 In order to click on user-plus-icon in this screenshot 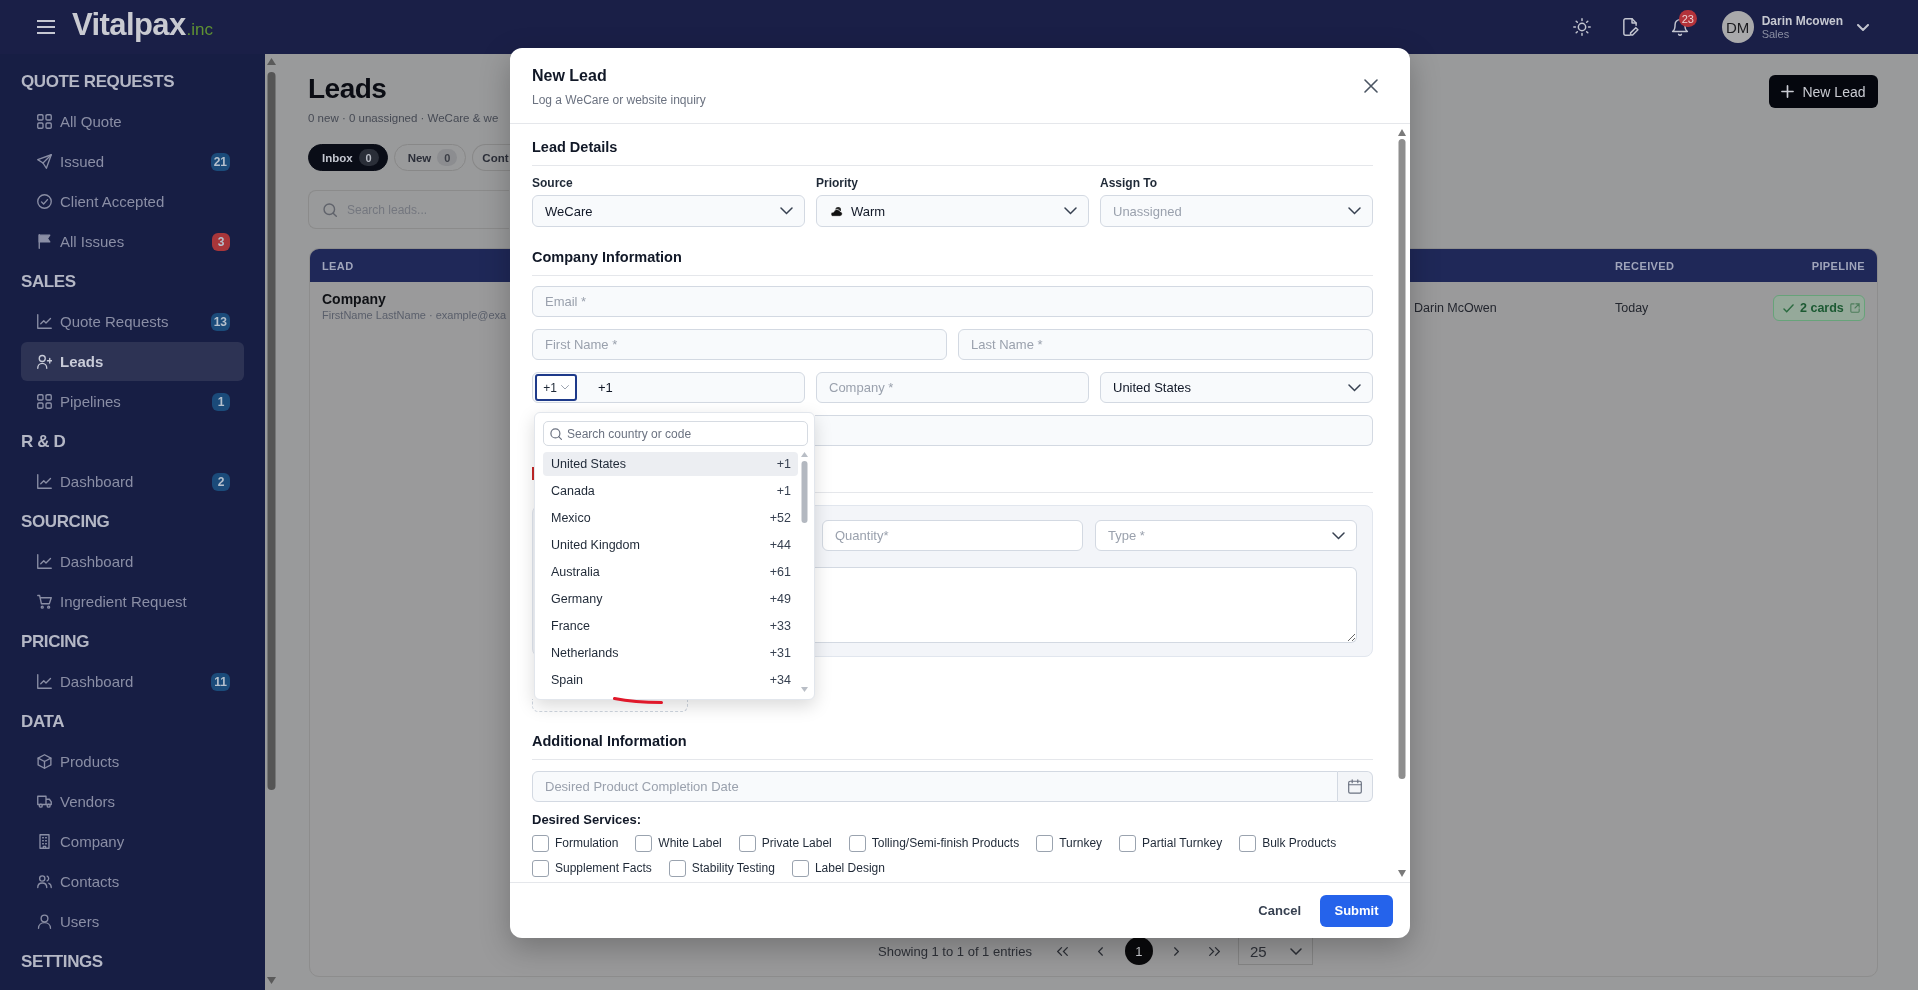, I will do `click(44, 361)`.